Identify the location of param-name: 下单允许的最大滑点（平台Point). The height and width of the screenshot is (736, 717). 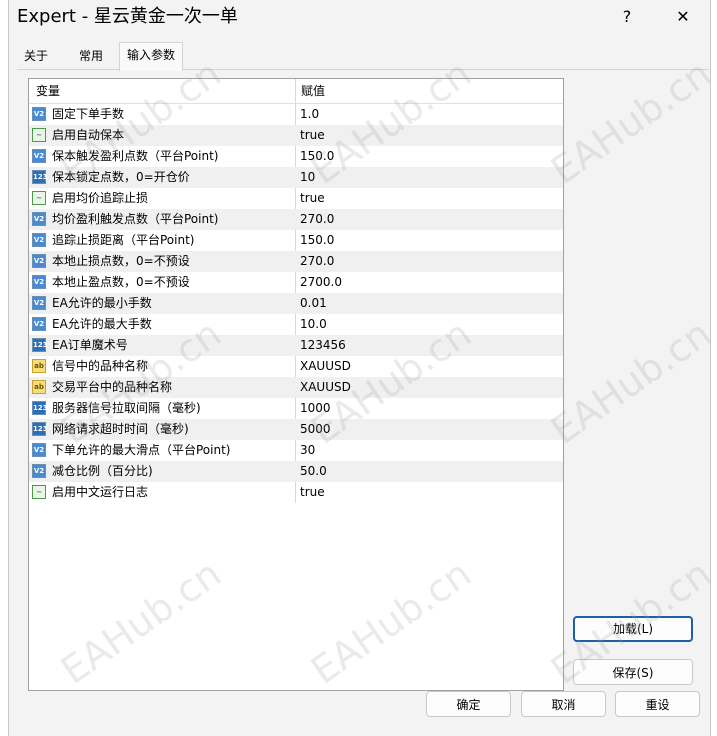
(141, 450).